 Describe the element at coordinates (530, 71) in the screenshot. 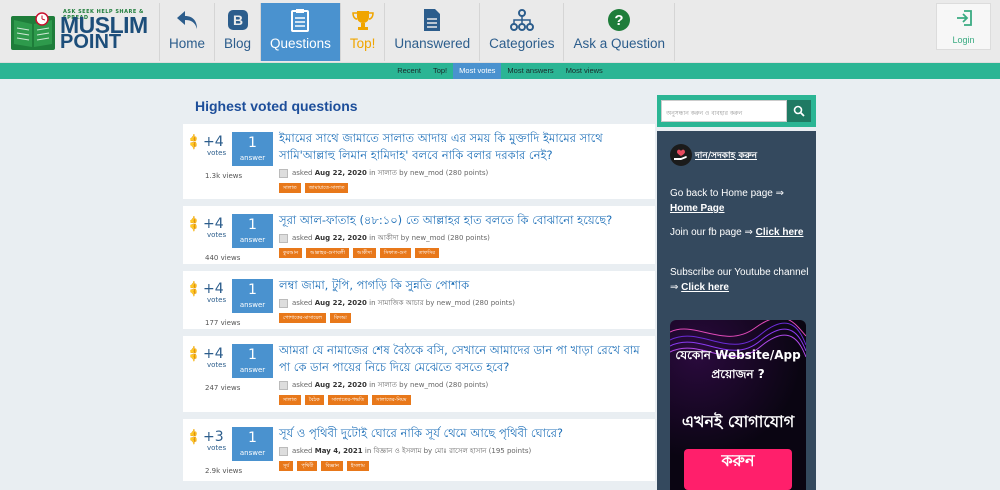

I see `subnav-most-answers: Most answers` at that location.